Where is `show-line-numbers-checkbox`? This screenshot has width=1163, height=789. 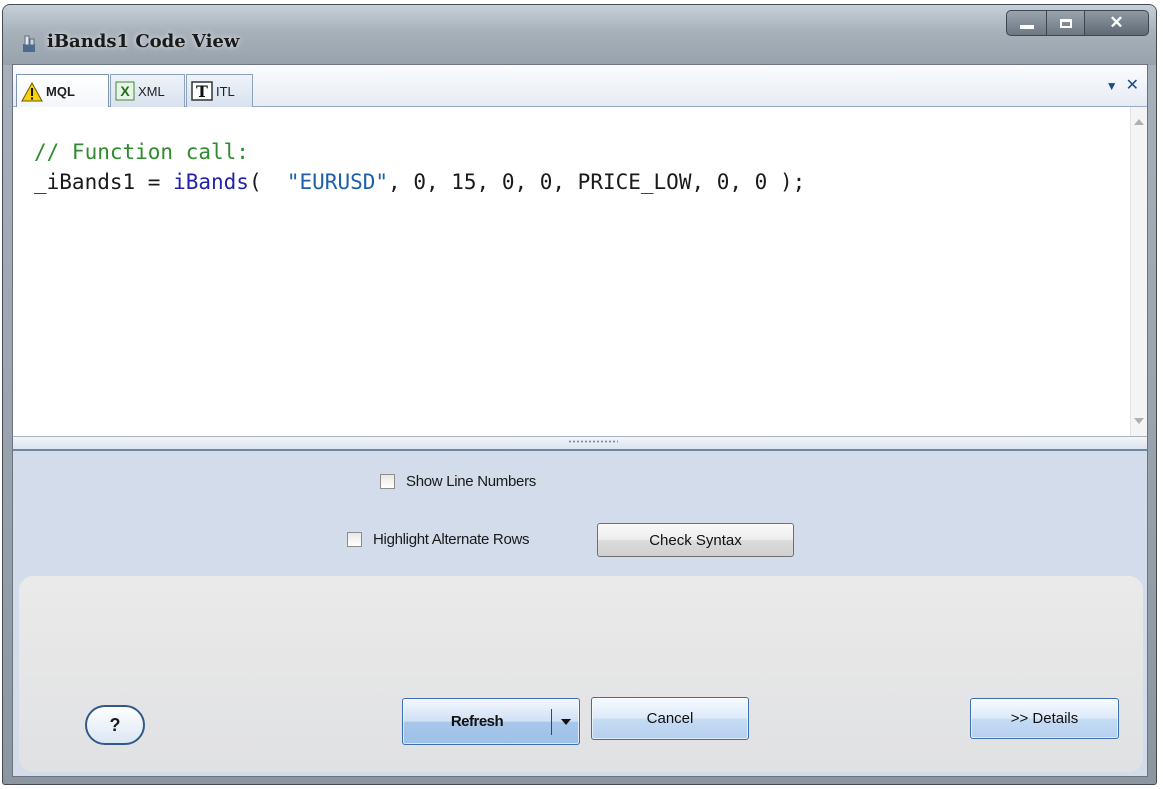 show-line-numbers-checkbox is located at coordinates (387, 481).